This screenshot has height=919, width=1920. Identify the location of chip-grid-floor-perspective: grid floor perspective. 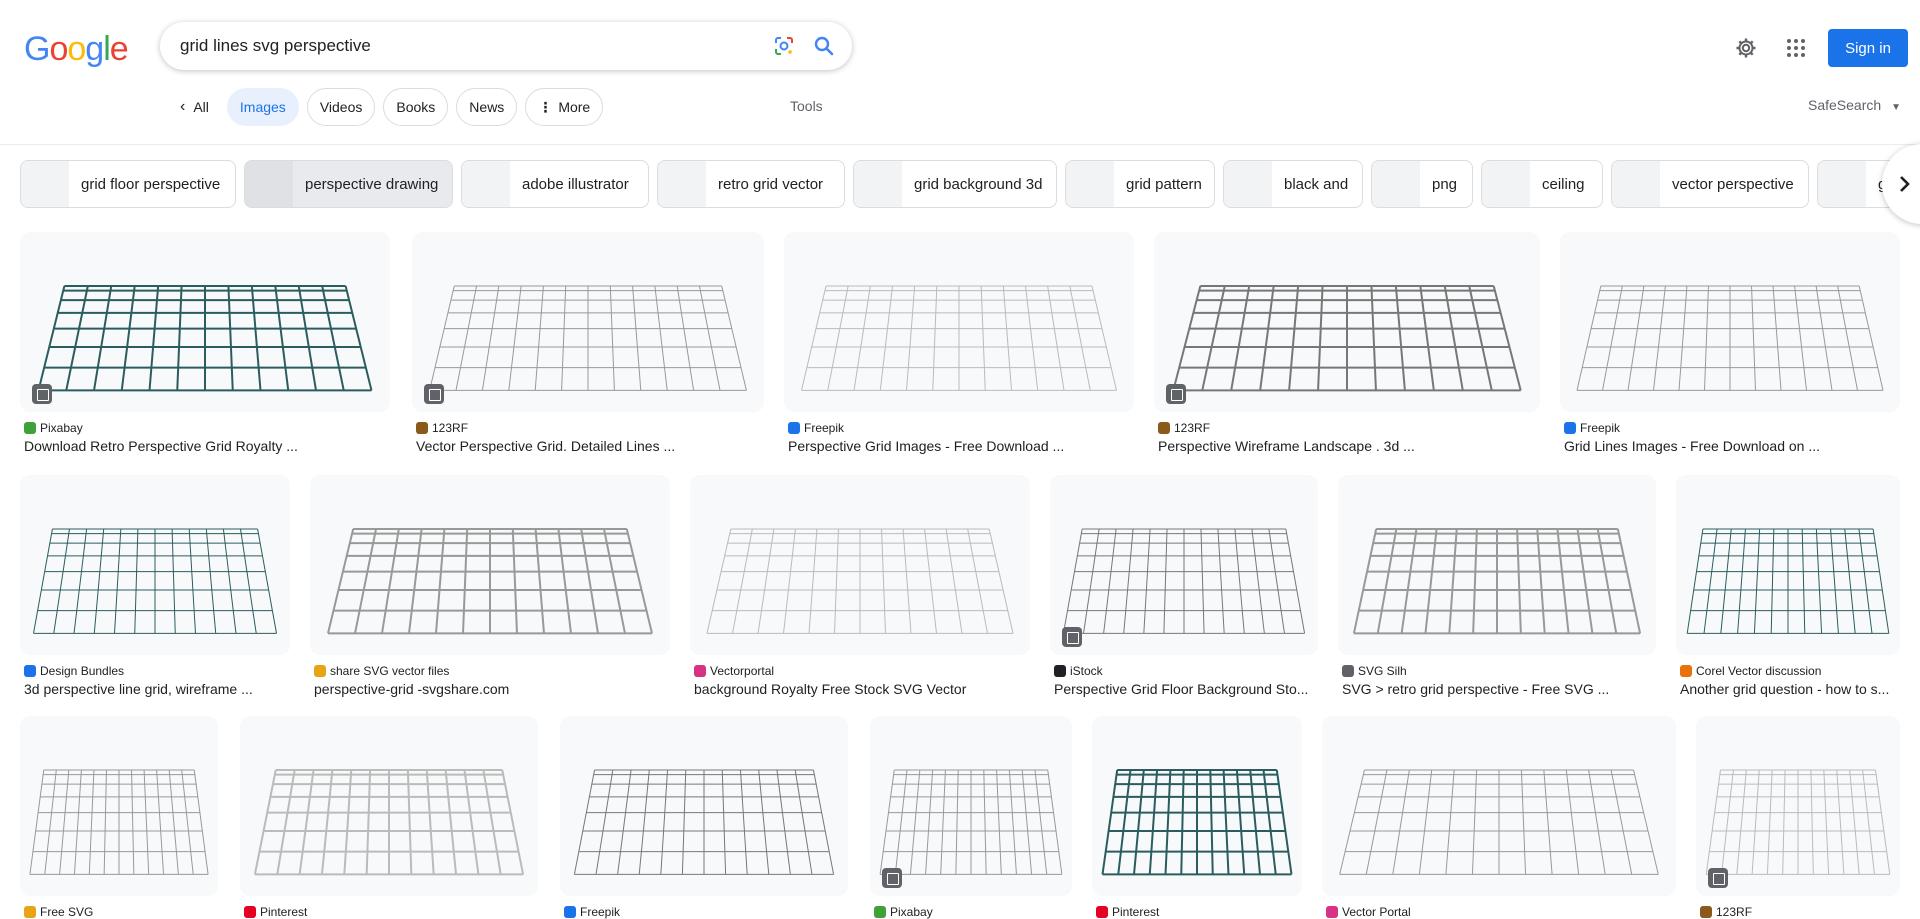
(128, 184).